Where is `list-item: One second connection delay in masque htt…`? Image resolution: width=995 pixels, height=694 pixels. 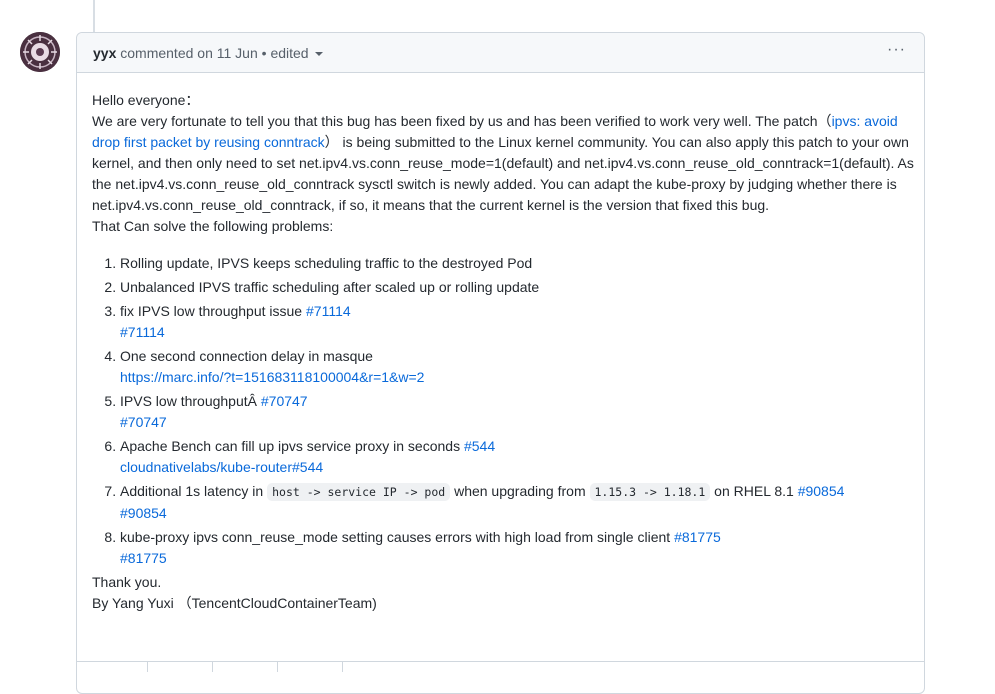 list-item: One second connection delay in masque htt… is located at coordinates (517, 367).